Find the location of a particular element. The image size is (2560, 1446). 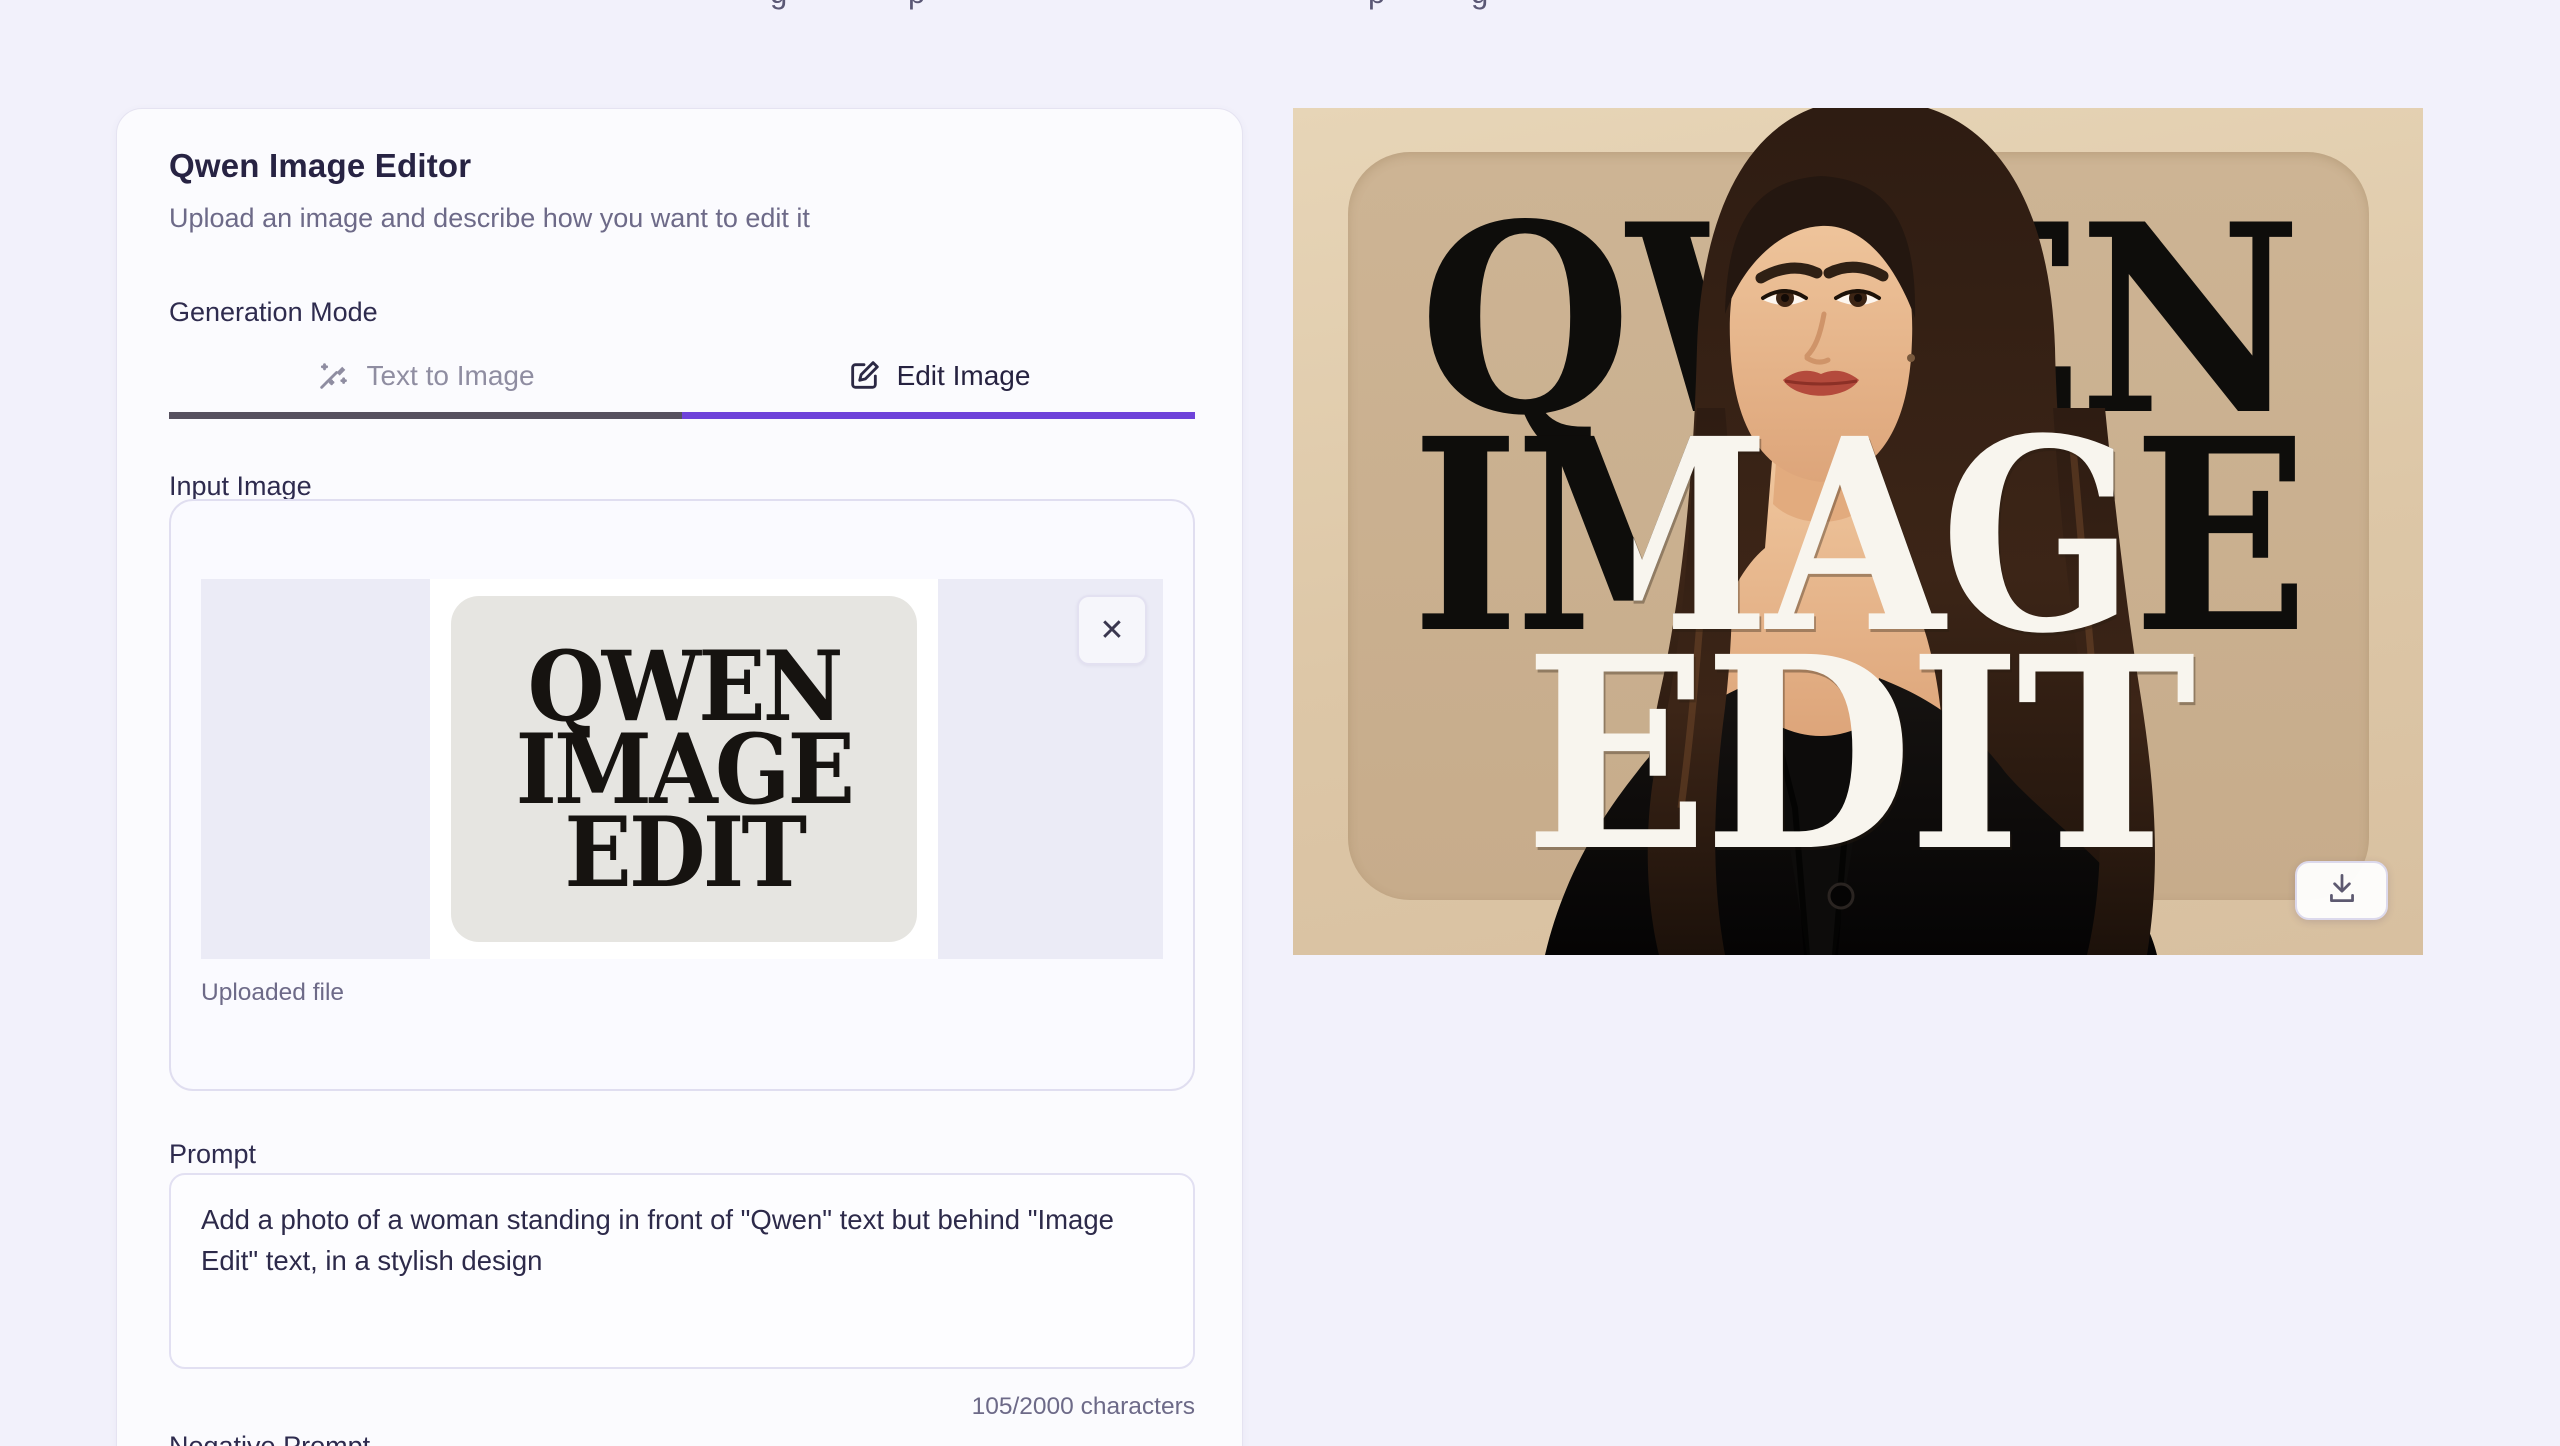

preview-image-area: QWEN IMAGE EDIT is located at coordinates (684, 769).